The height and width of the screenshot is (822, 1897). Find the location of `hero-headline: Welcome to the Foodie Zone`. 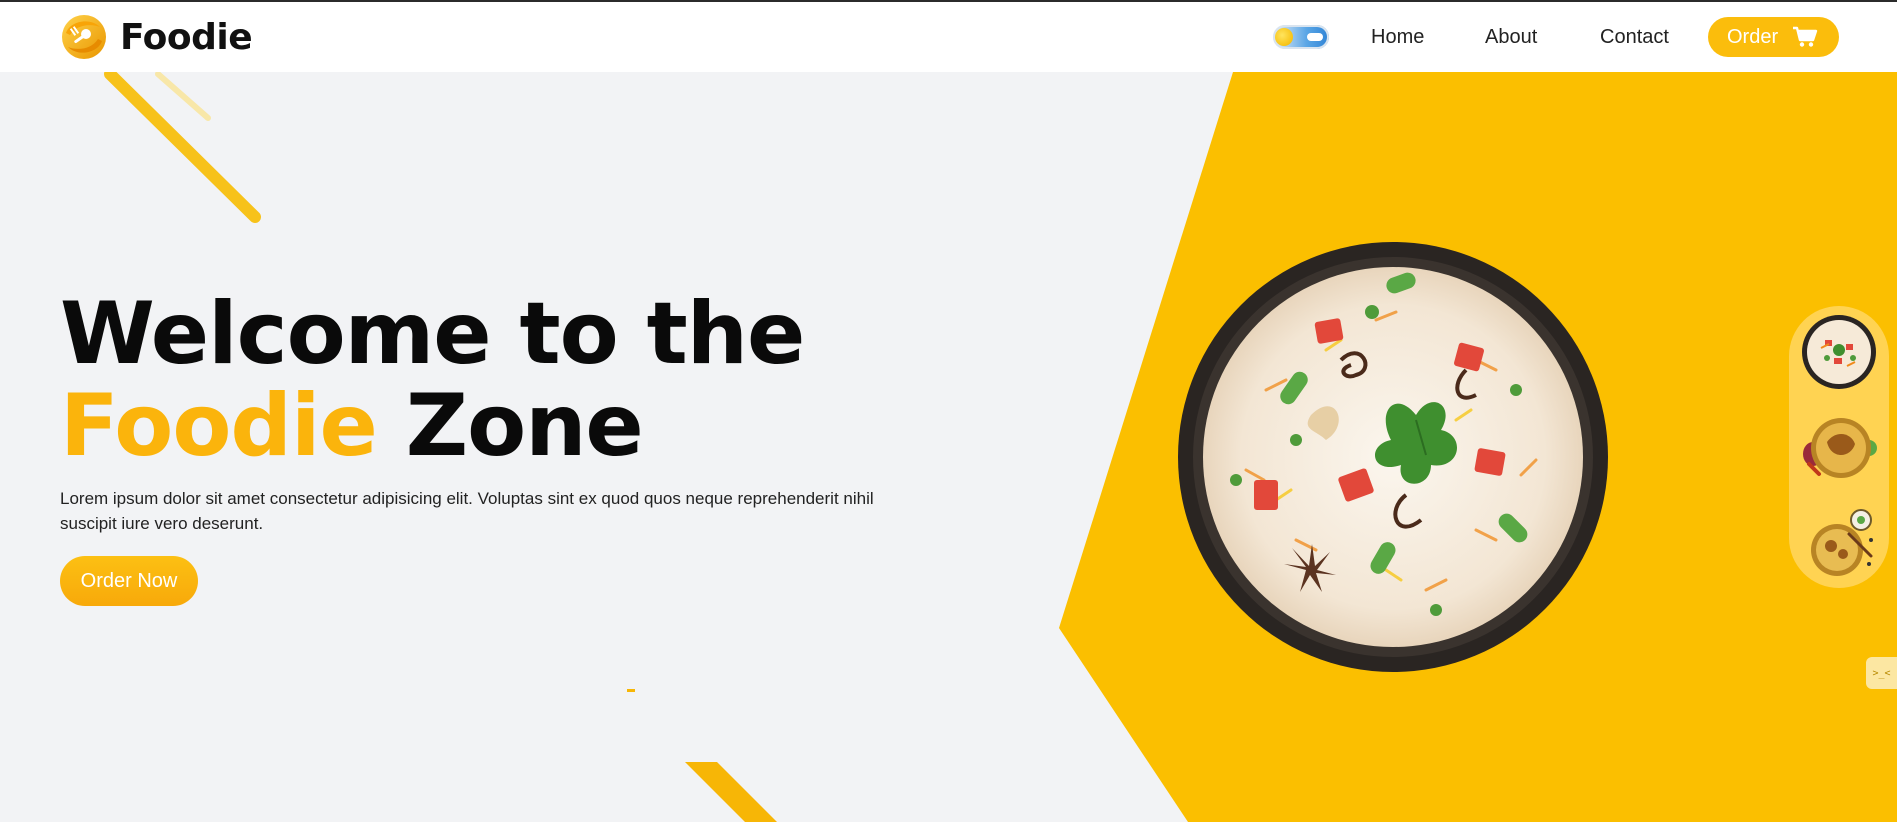

hero-headline: Welcome to the Foodie Zone is located at coordinates (510, 380).